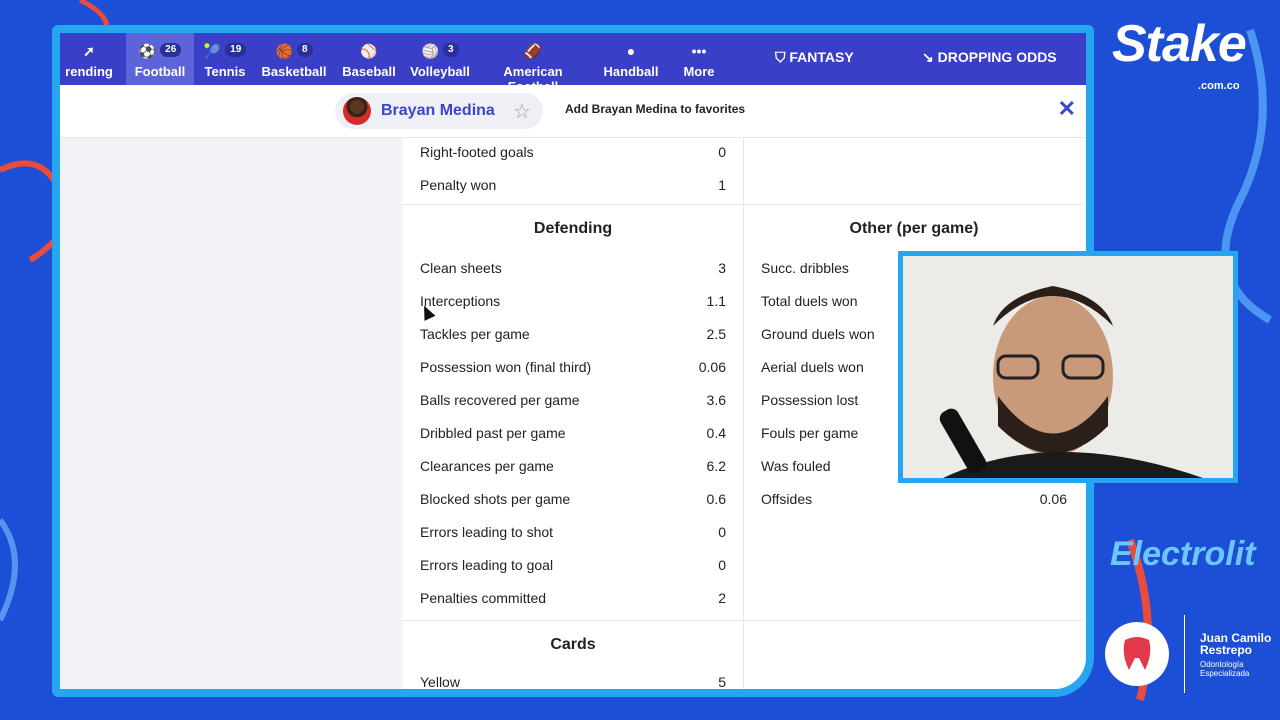 Image resolution: width=1280 pixels, height=720 pixels. What do you see at coordinates (304, 50) in the screenshot?
I see `nav-count-badge: 8` at bounding box center [304, 50].